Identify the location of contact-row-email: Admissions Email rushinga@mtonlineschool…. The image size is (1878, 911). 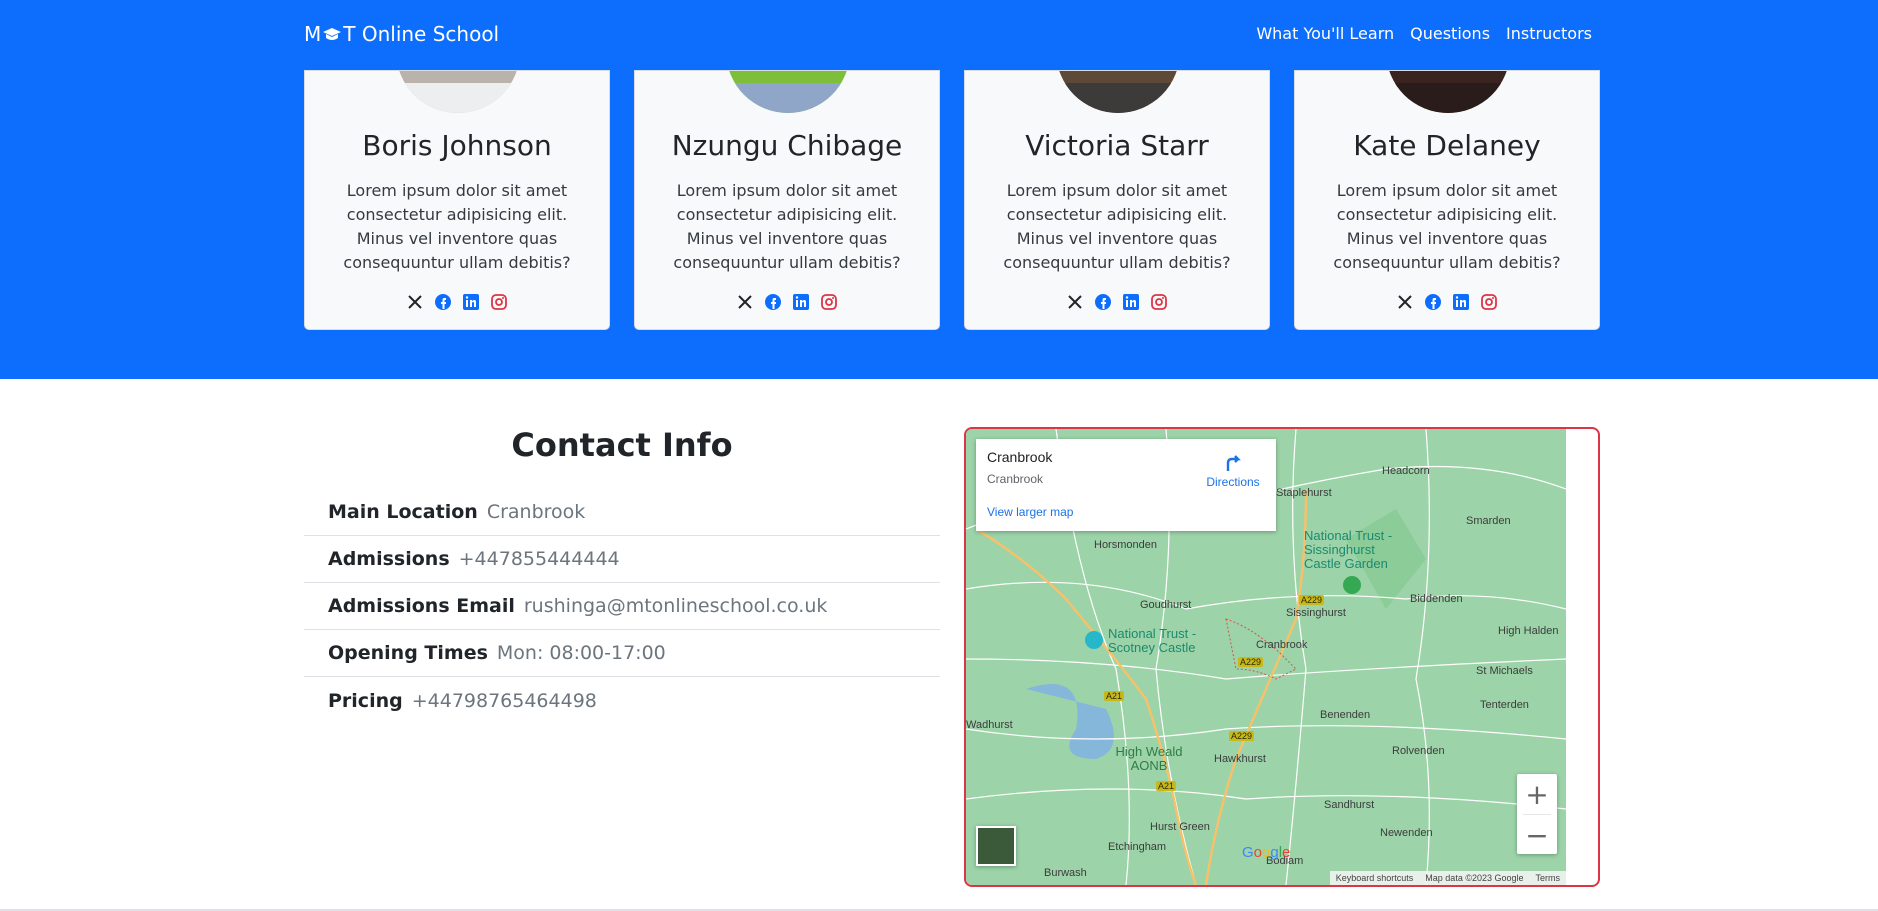
(622, 606).